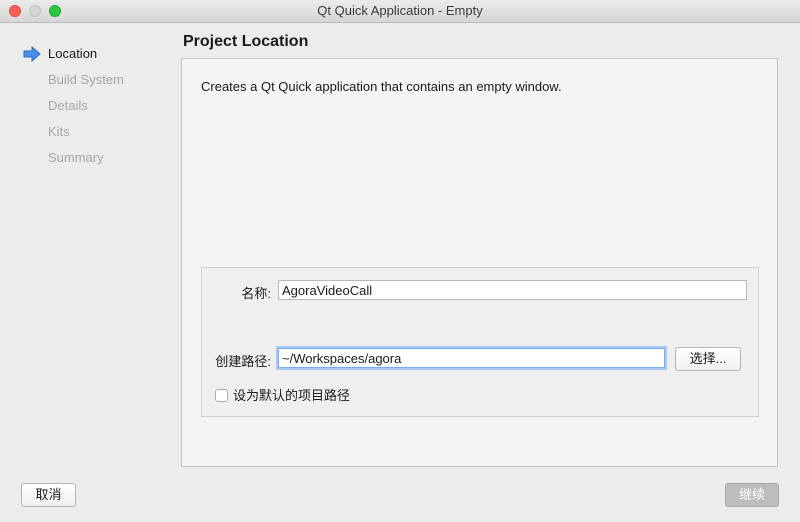 This screenshot has height=522, width=800. I want to click on close-window-button, so click(15, 11).